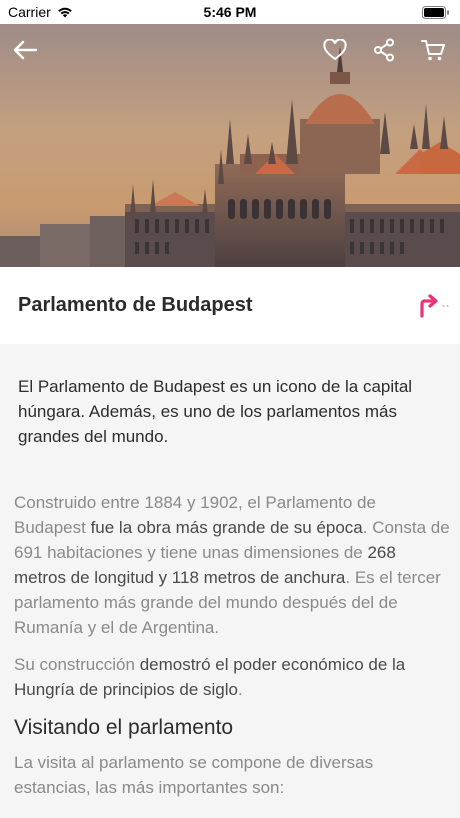 This screenshot has width=460, height=818. I want to click on section-heading: Visitando el parlamento, so click(124, 727).